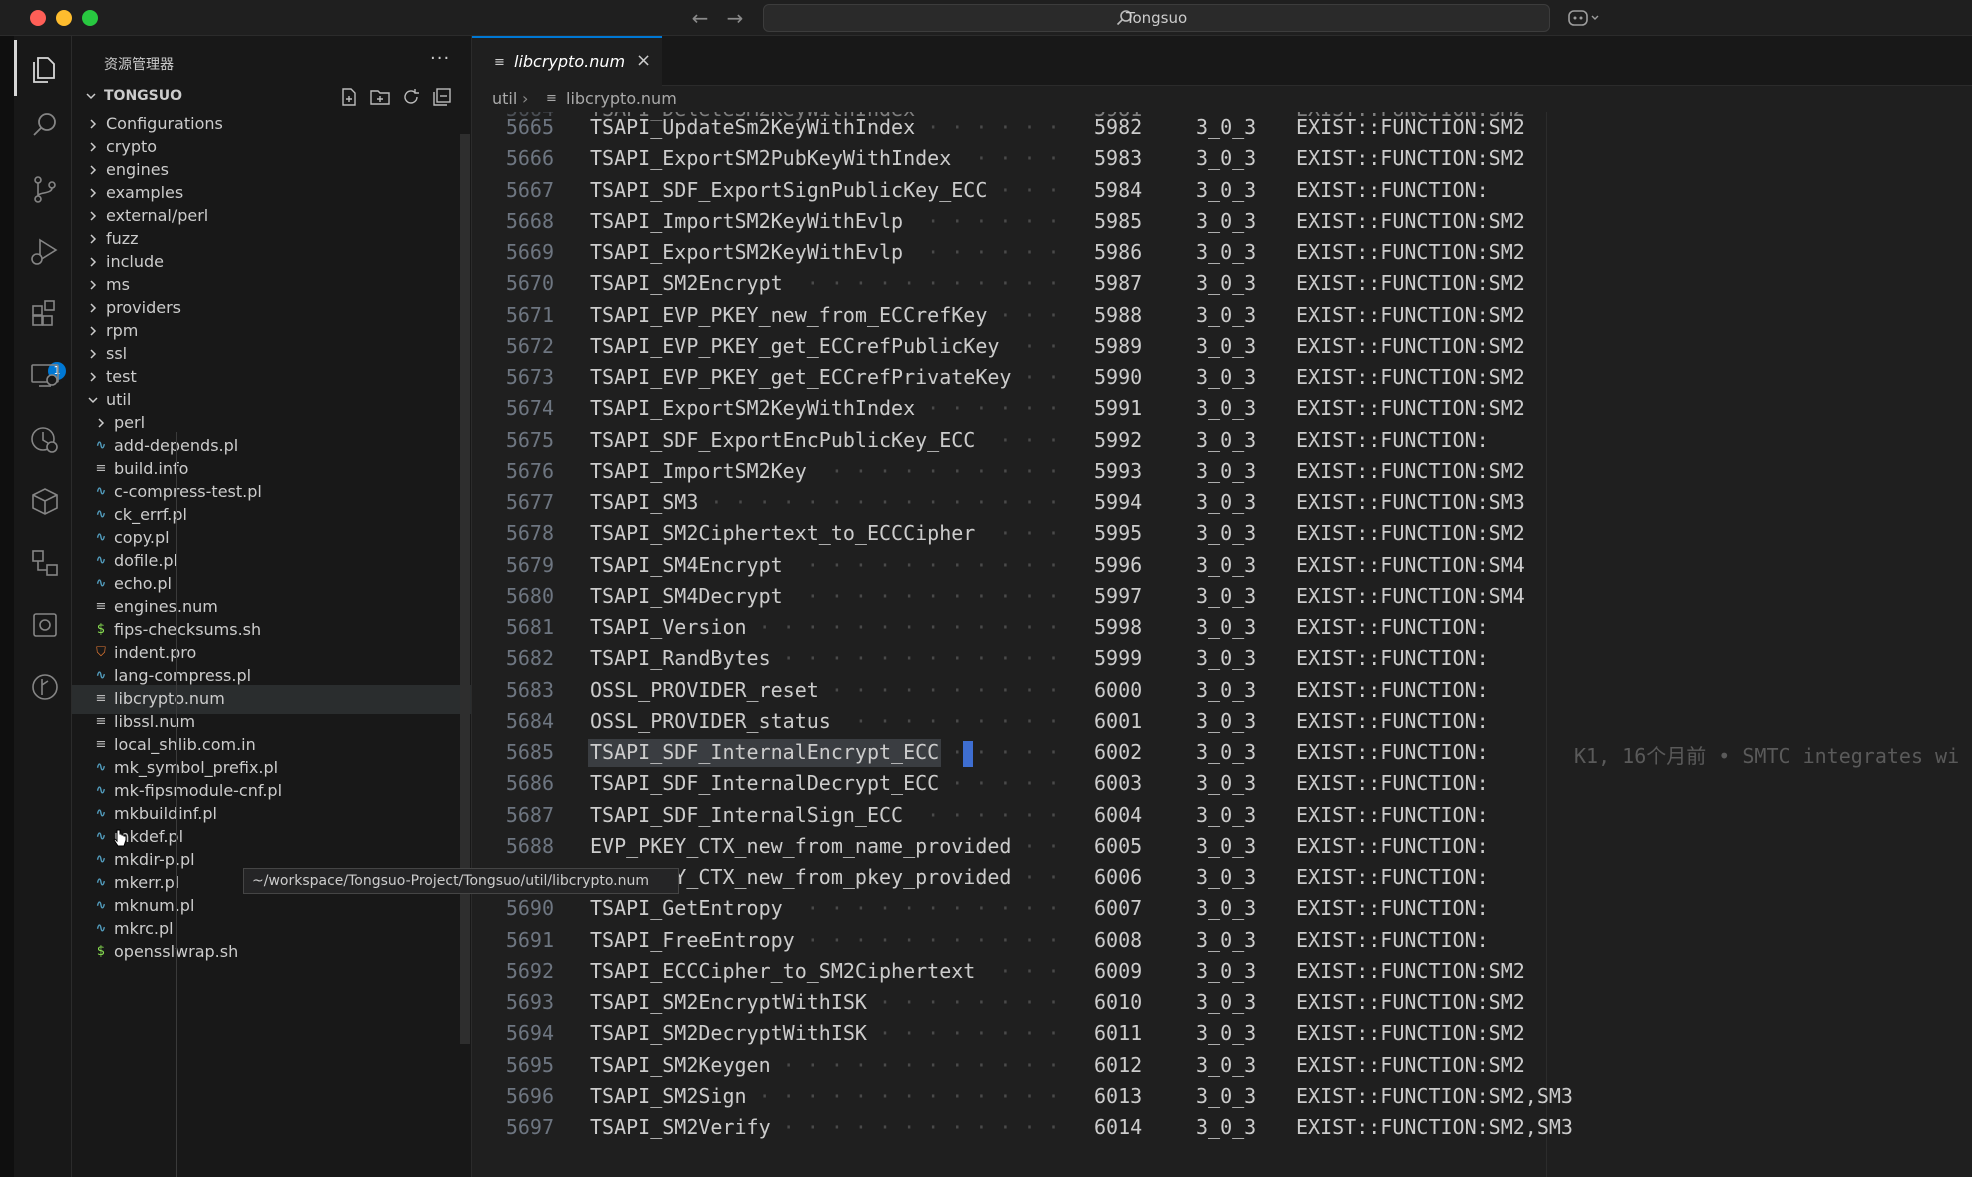  What do you see at coordinates (735, 18) in the screenshot?
I see `forward-arrow-icon: →` at bounding box center [735, 18].